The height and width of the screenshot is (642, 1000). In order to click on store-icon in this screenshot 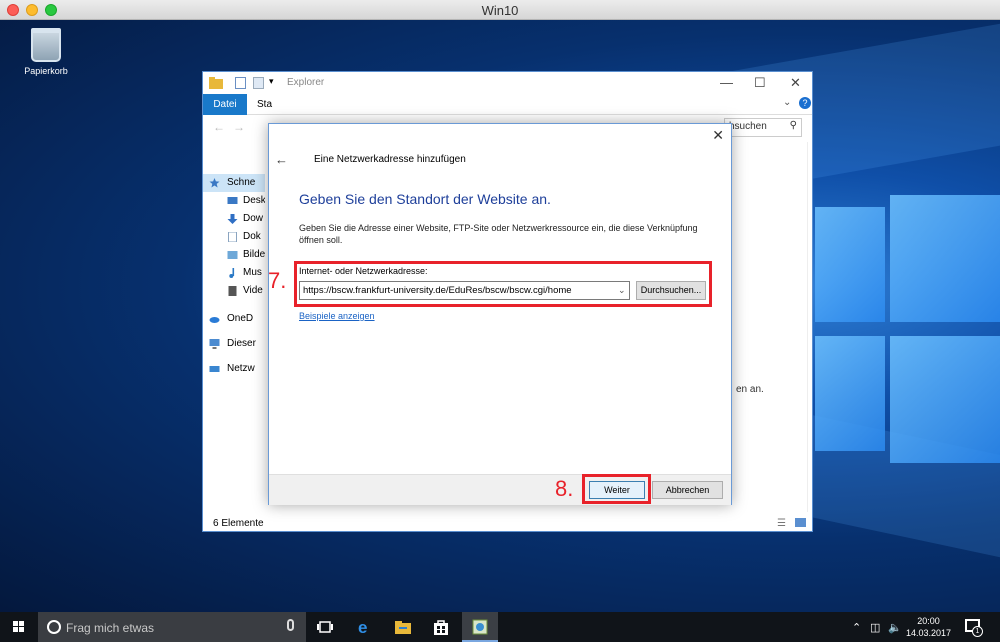, I will do `click(441, 627)`.